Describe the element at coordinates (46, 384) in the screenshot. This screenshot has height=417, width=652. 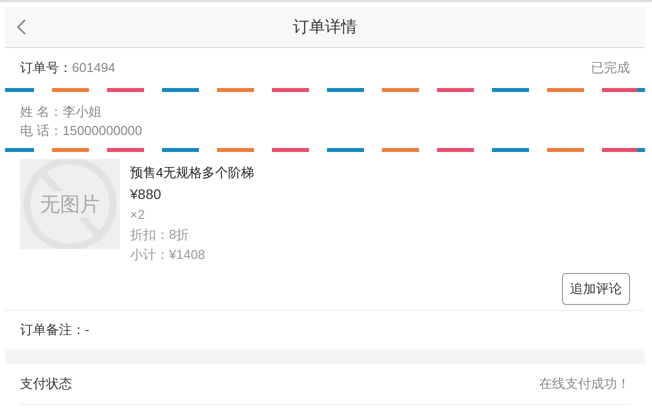
I see `payment-label: 支付状态` at that location.